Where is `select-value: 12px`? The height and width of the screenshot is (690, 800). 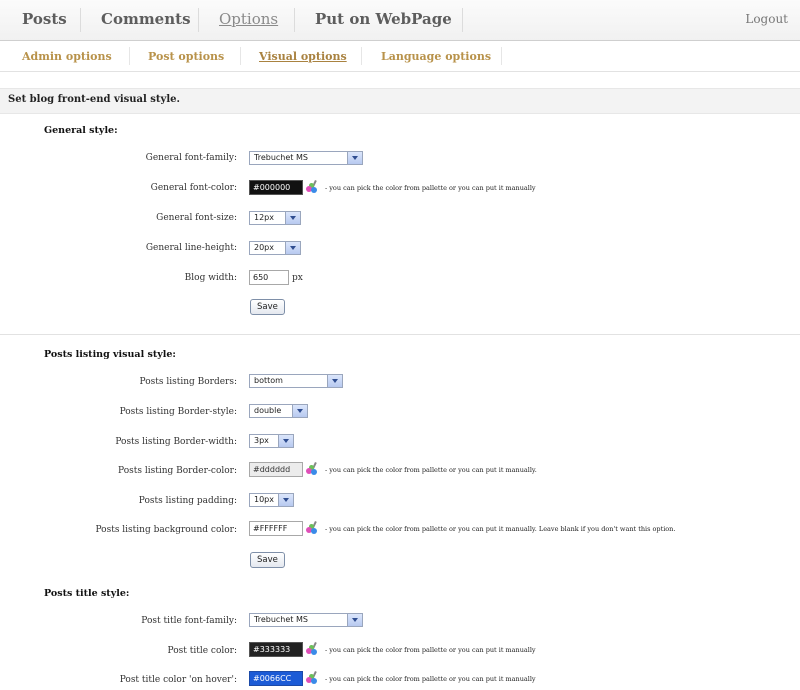
select-value: 12px is located at coordinates (264, 217).